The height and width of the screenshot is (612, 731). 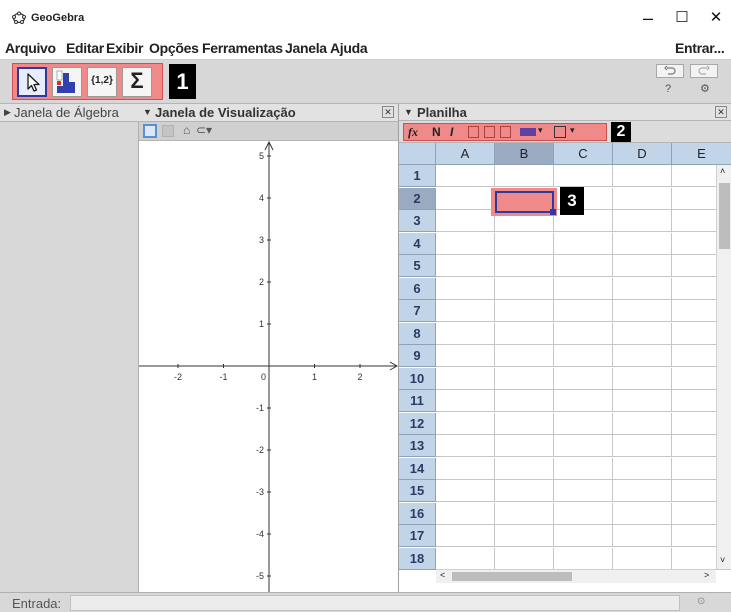 I want to click on close-view-icon: ✕, so click(x=388, y=112).